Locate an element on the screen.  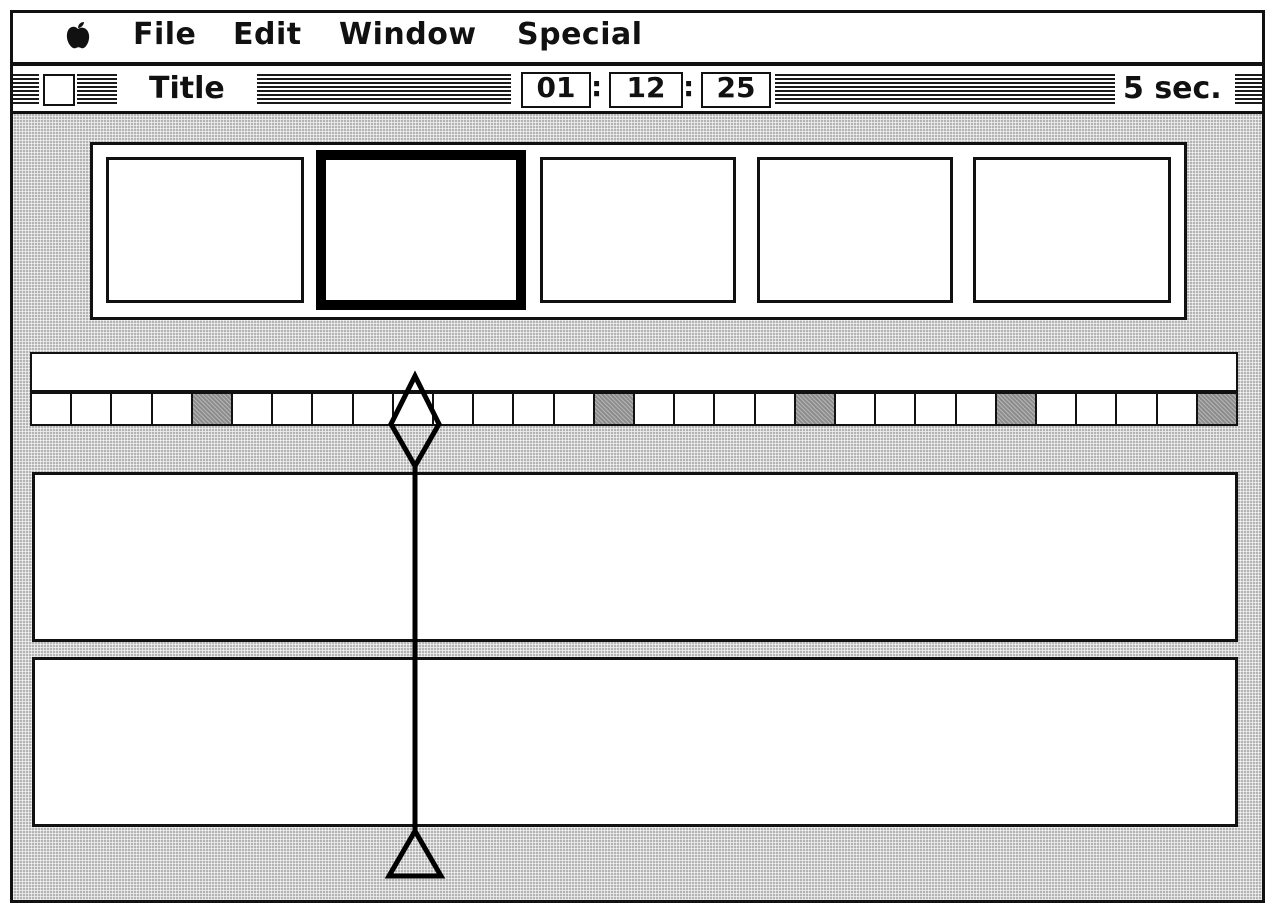
close-box-icon is located at coordinates (59, 90).